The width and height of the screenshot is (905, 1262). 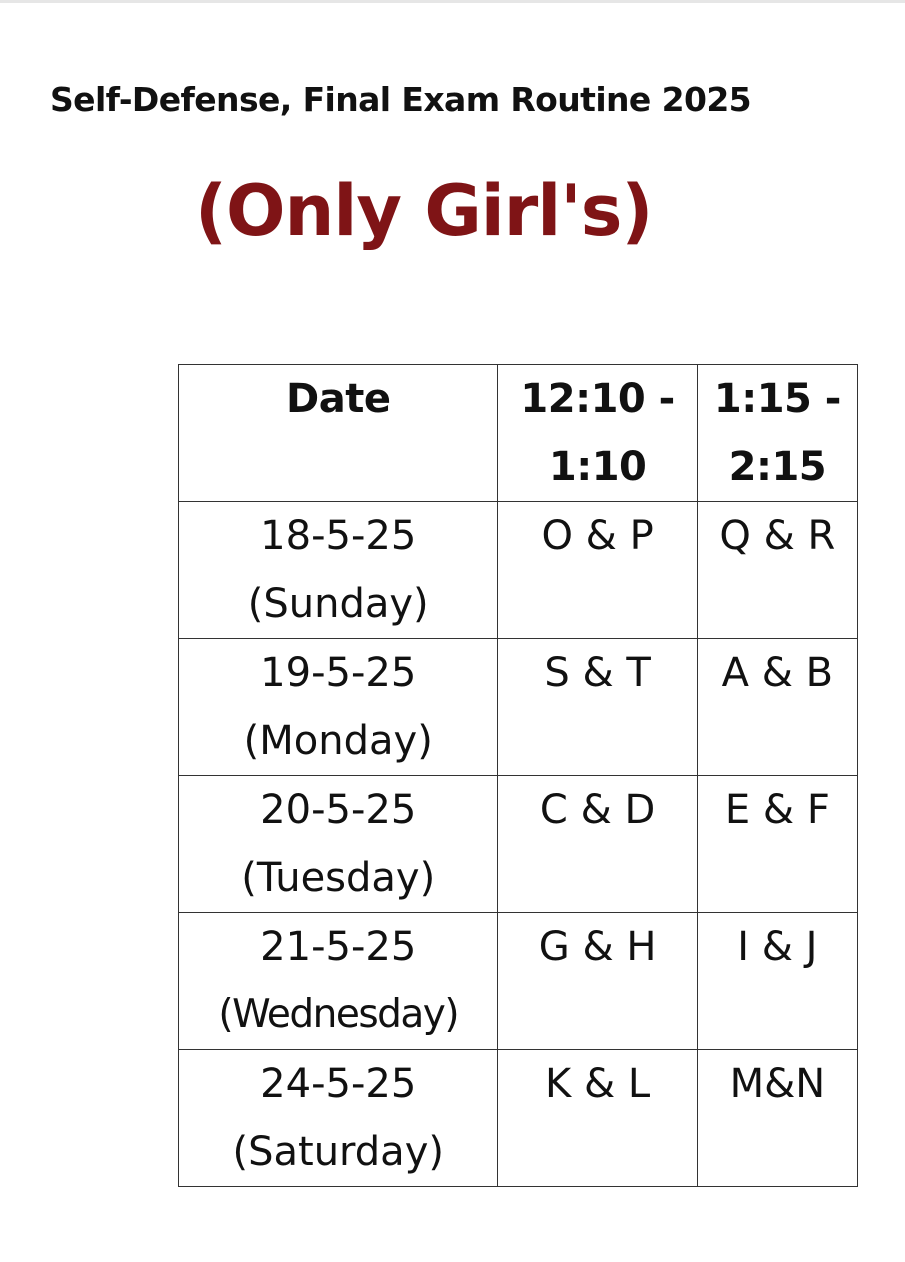 I want to click on page-title: Self-Defense, Final Exam Routine 2025, so click(x=401, y=99).